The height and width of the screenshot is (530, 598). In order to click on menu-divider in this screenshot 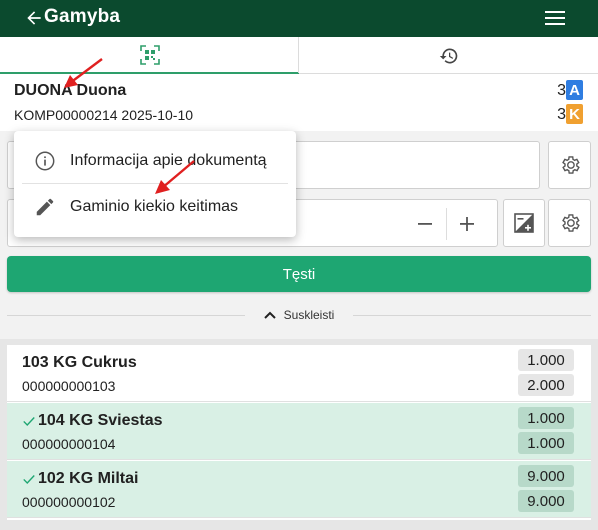, I will do `click(155, 183)`.